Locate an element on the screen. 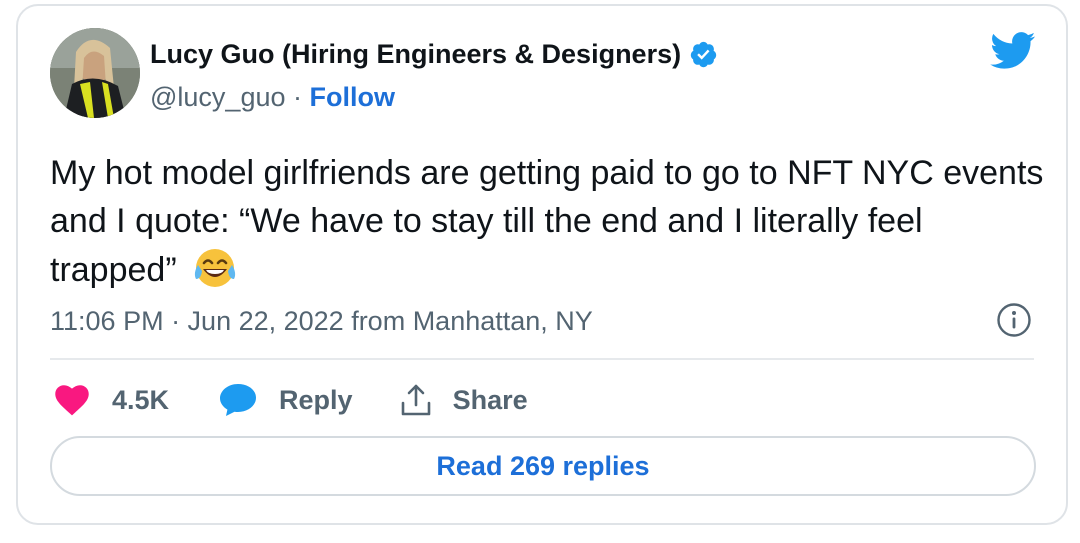 This screenshot has width=1080, height=543. face-with-tears-of-joy-icon is located at coordinates (215, 268).